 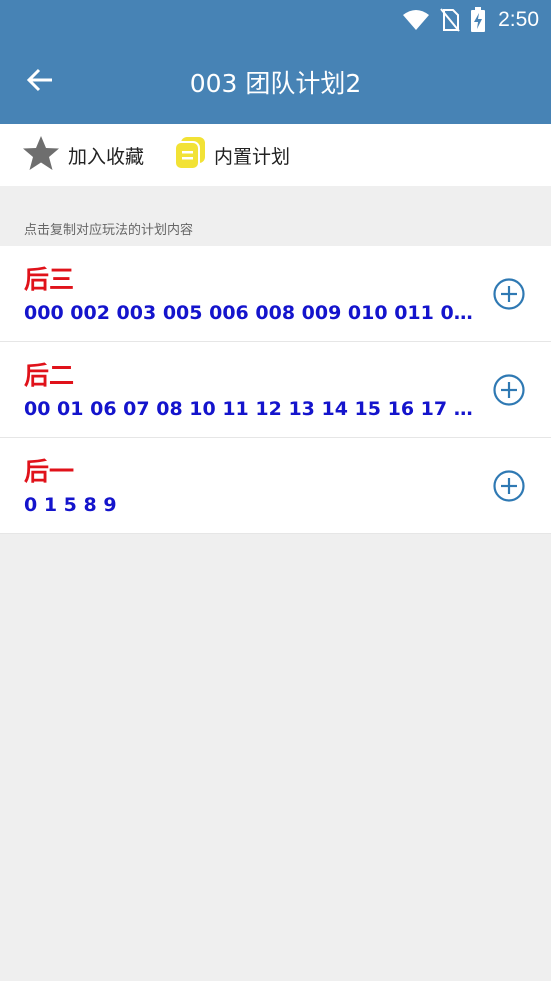 What do you see at coordinates (416, 20) in the screenshot?
I see `wifi-icon` at bounding box center [416, 20].